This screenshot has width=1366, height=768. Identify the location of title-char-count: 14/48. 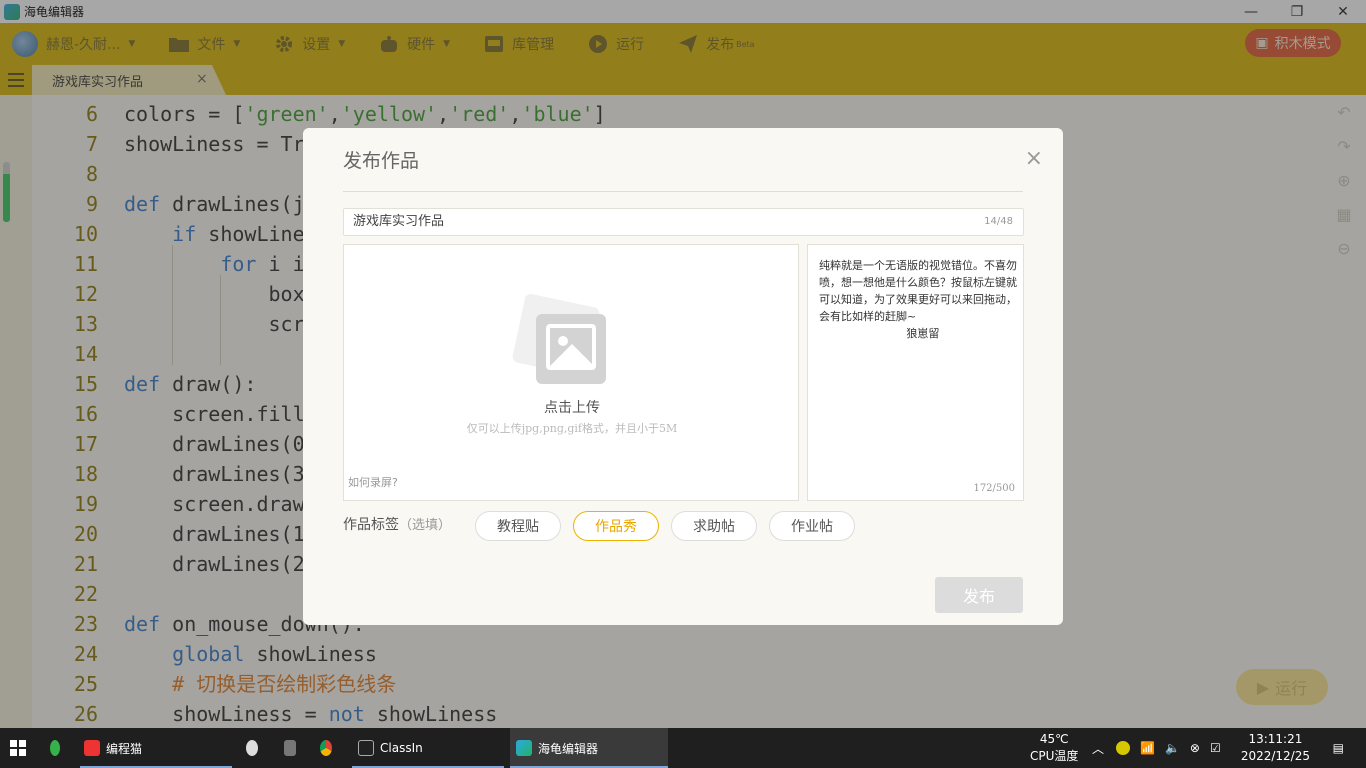
(998, 221).